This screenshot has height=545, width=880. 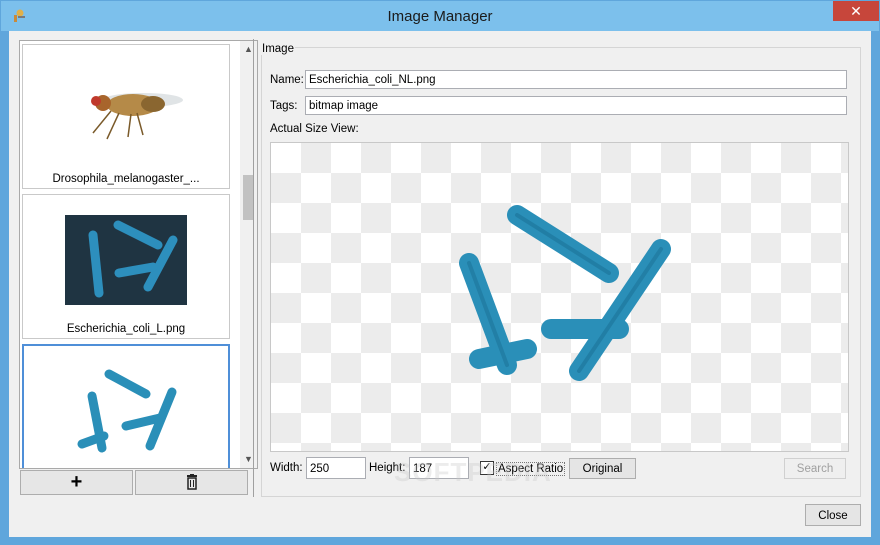 What do you see at coordinates (248, 459) in the screenshot?
I see `scroll-down-icon: ▼` at bounding box center [248, 459].